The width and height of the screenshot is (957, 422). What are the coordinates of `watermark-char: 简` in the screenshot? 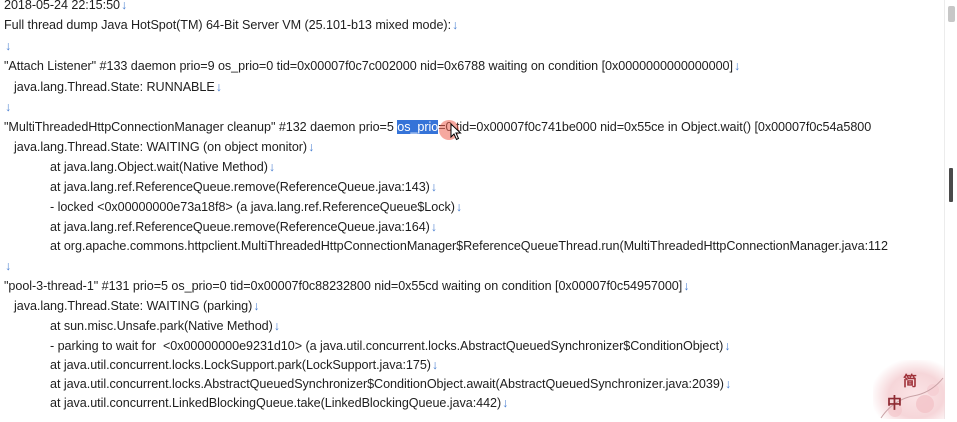 It's located at (910, 381).